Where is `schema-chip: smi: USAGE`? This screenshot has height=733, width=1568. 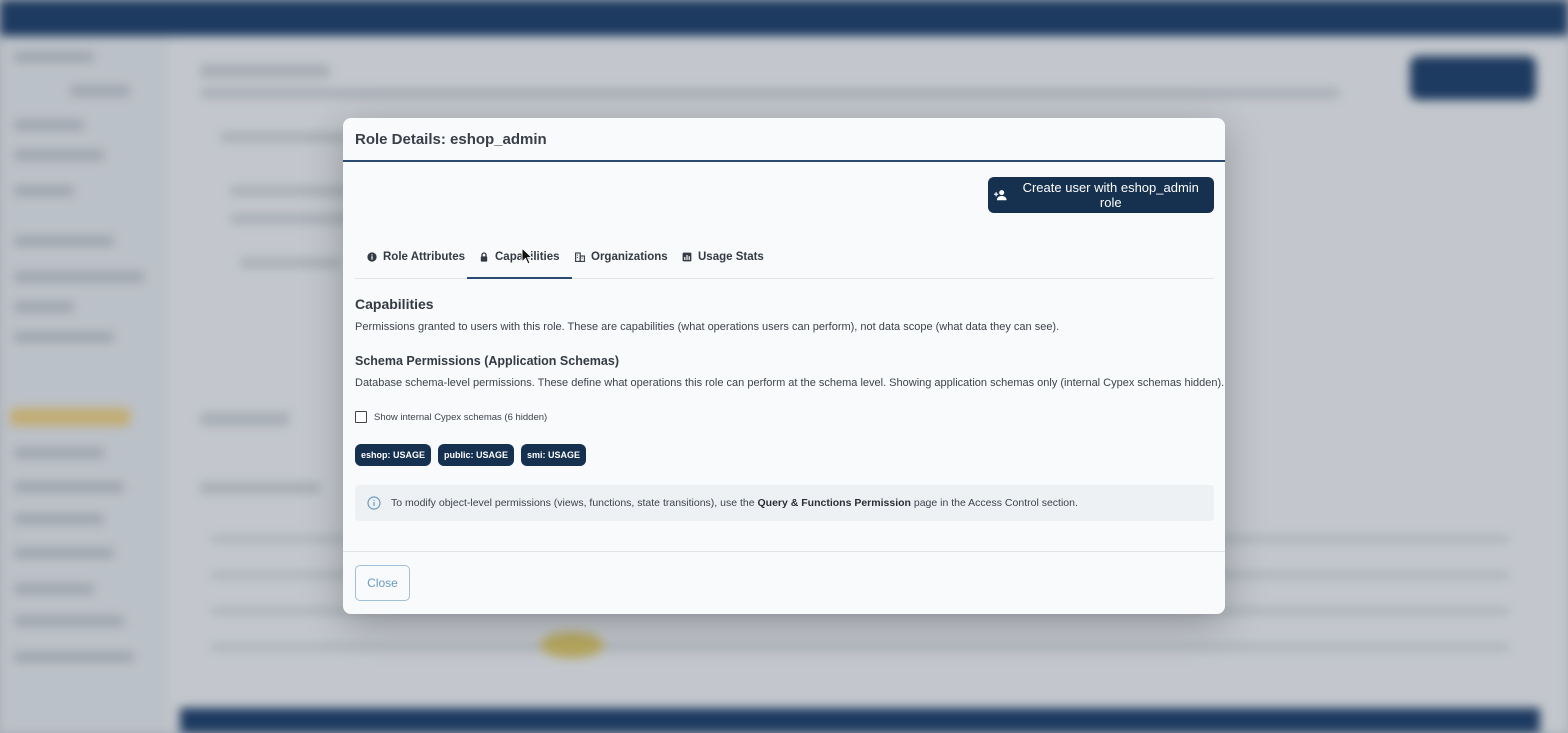
schema-chip: smi: USAGE is located at coordinates (554, 455).